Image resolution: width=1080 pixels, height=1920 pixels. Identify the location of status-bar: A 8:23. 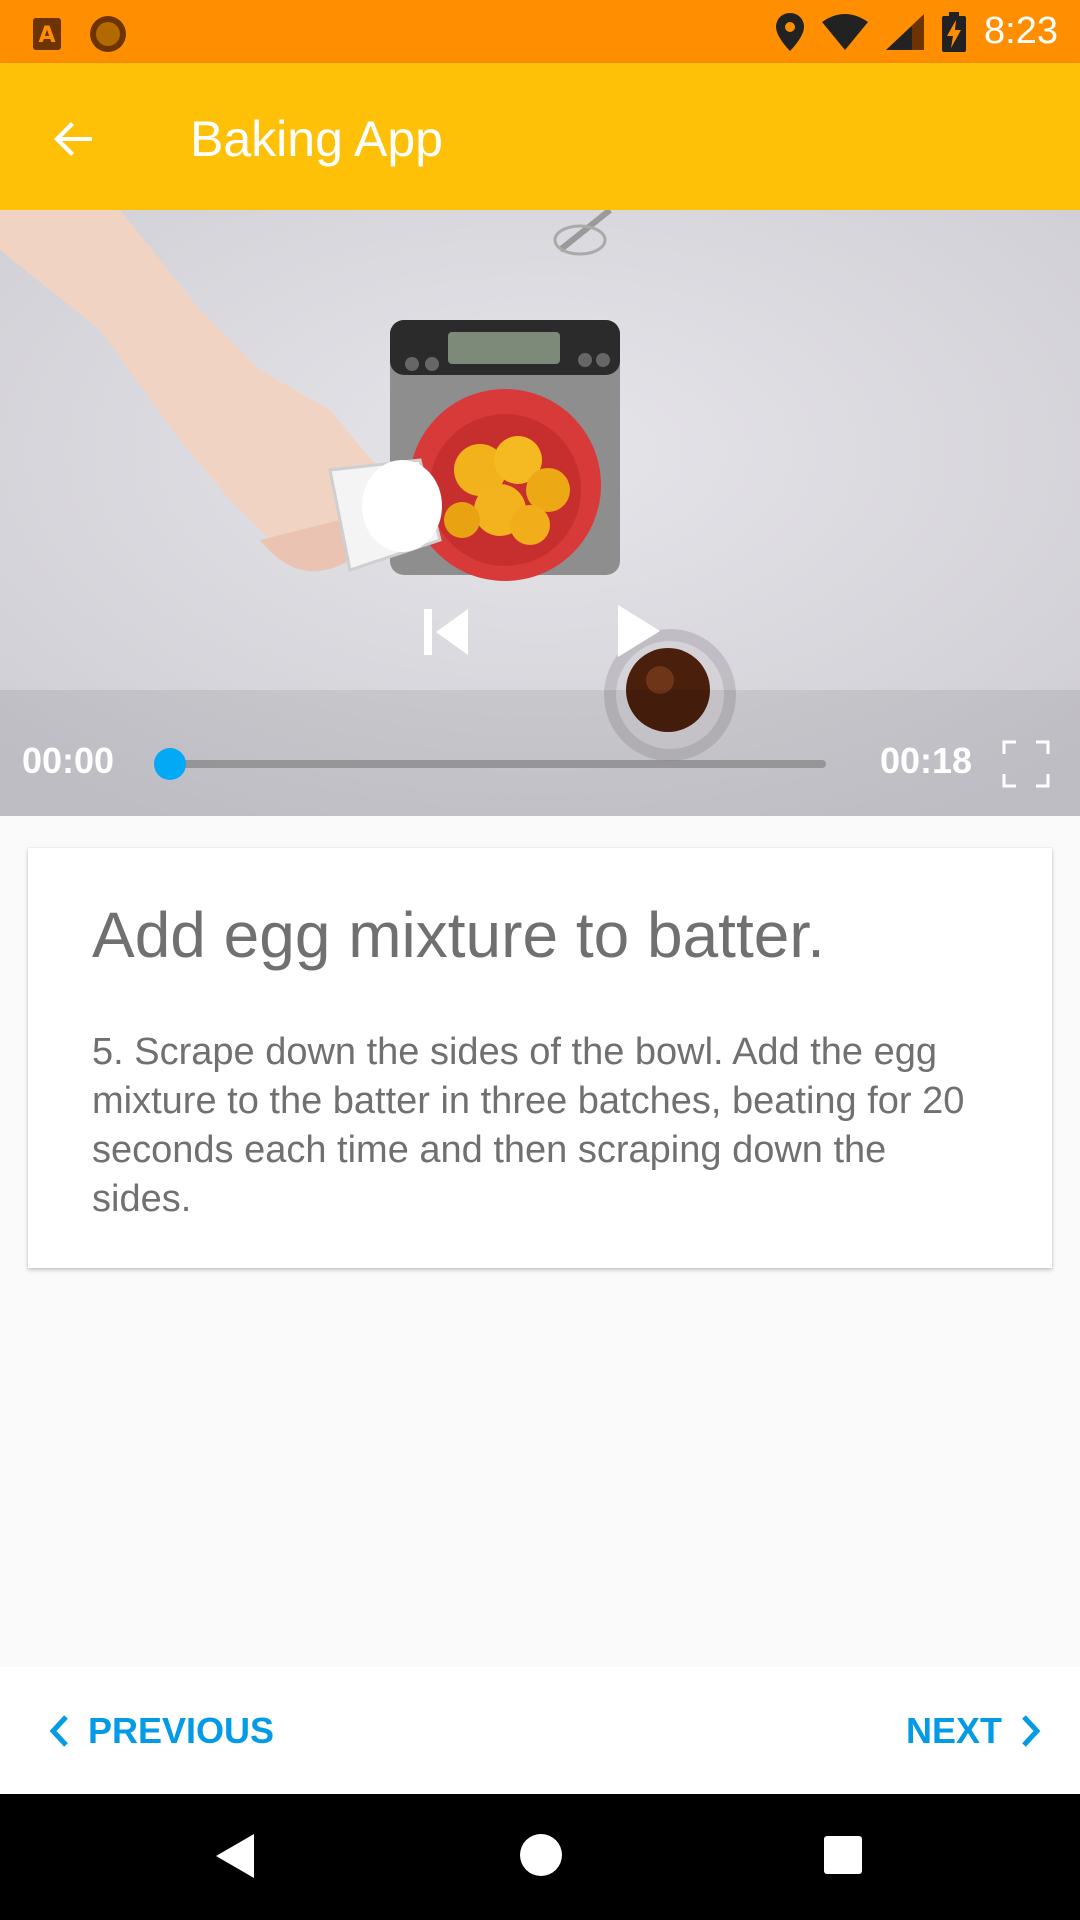
(540, 31).